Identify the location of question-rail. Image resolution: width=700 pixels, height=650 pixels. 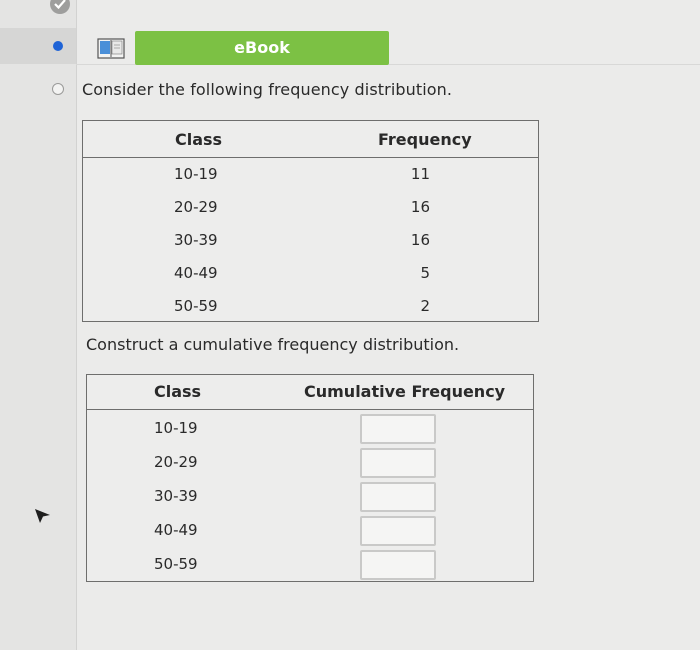
(38, 325).